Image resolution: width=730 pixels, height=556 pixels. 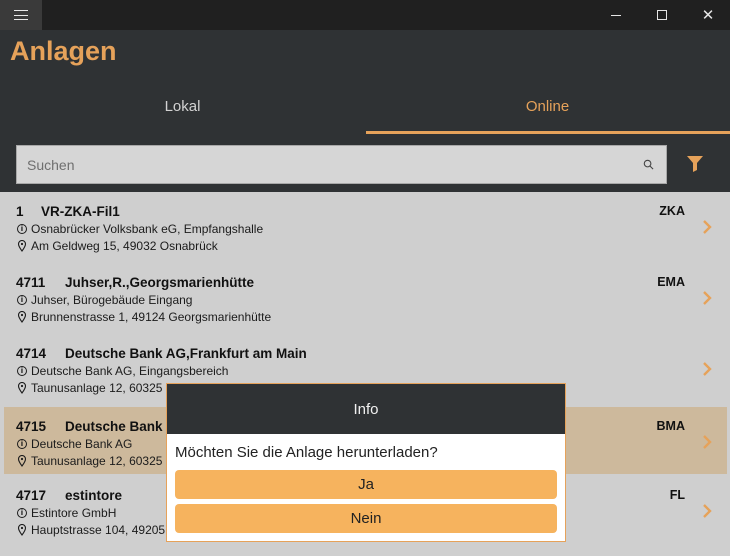 What do you see at coordinates (677, 495) in the screenshot?
I see `item-code: FL` at bounding box center [677, 495].